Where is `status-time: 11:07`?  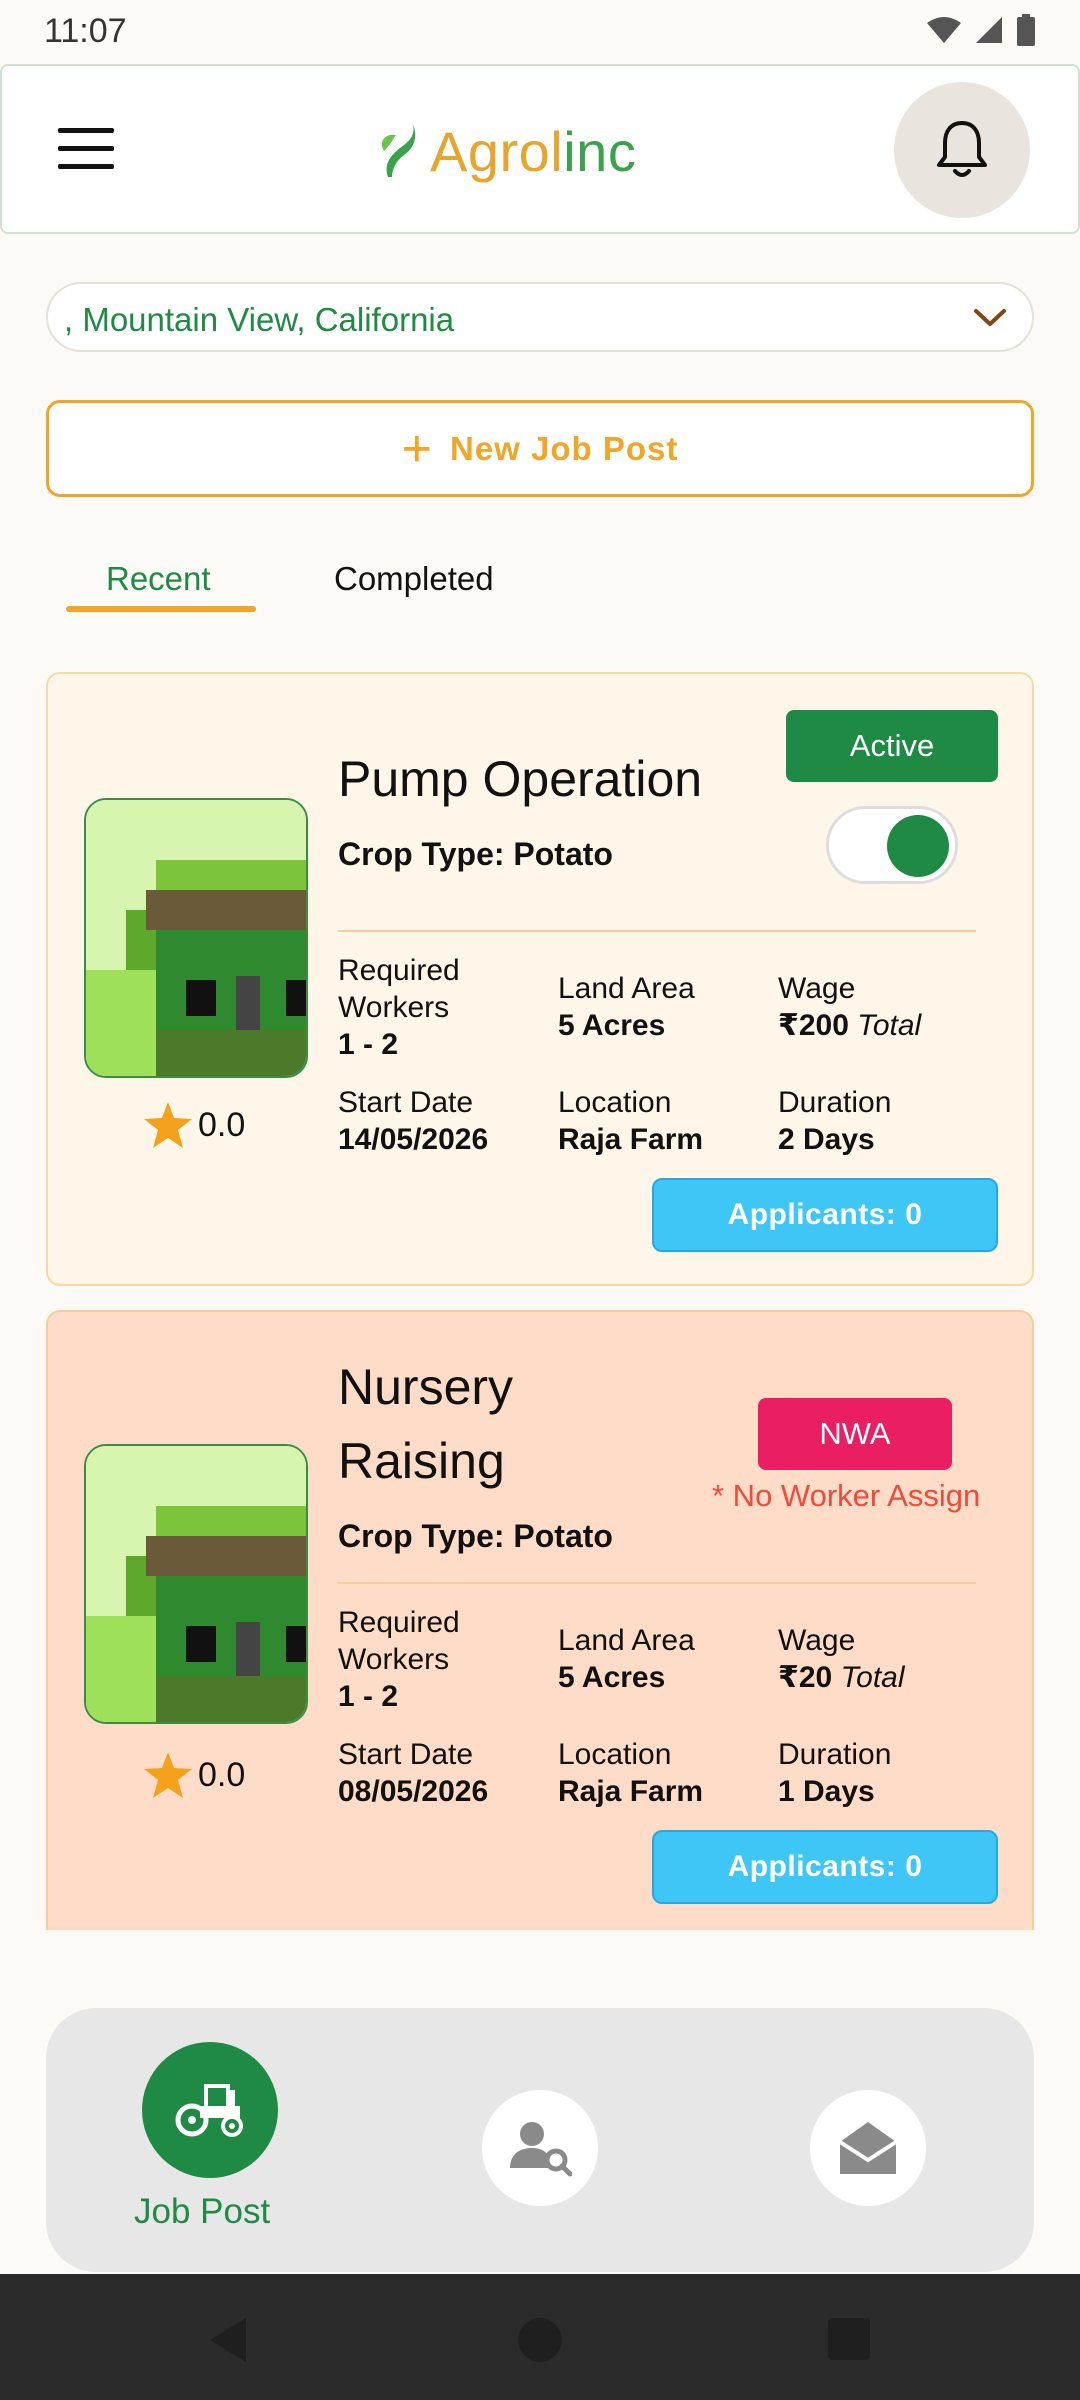 status-time: 11:07 is located at coordinates (85, 31).